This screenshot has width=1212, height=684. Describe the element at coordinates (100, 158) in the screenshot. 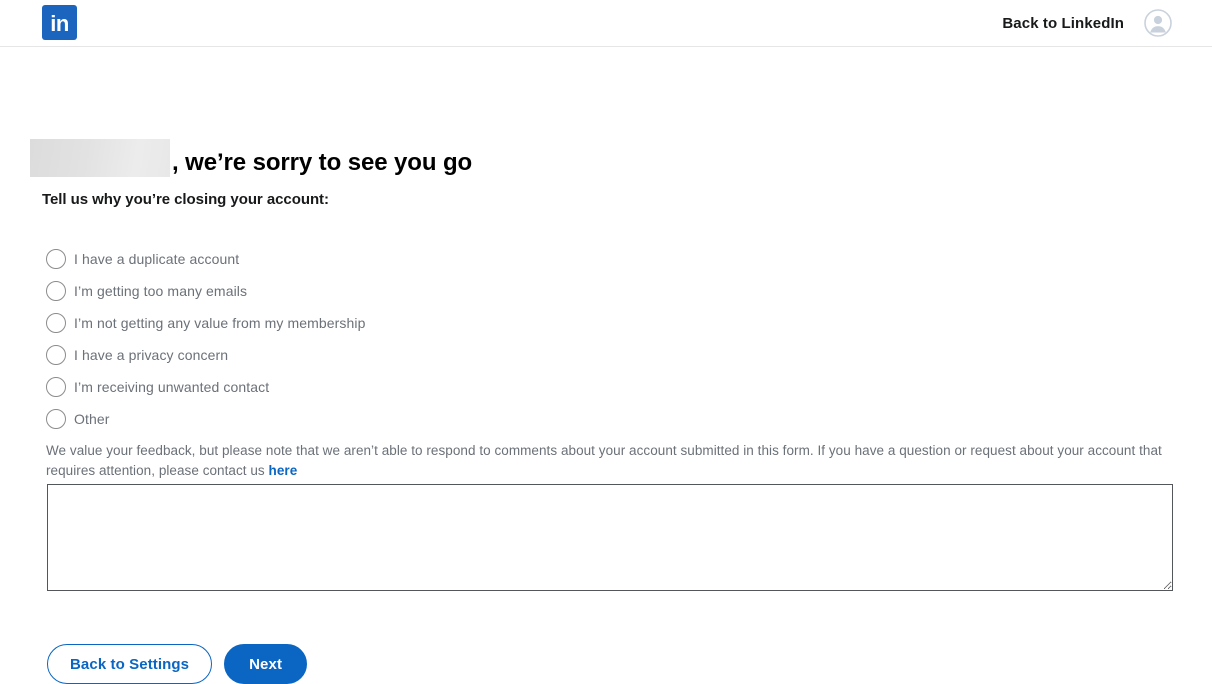

I see `redacted-member-name` at that location.